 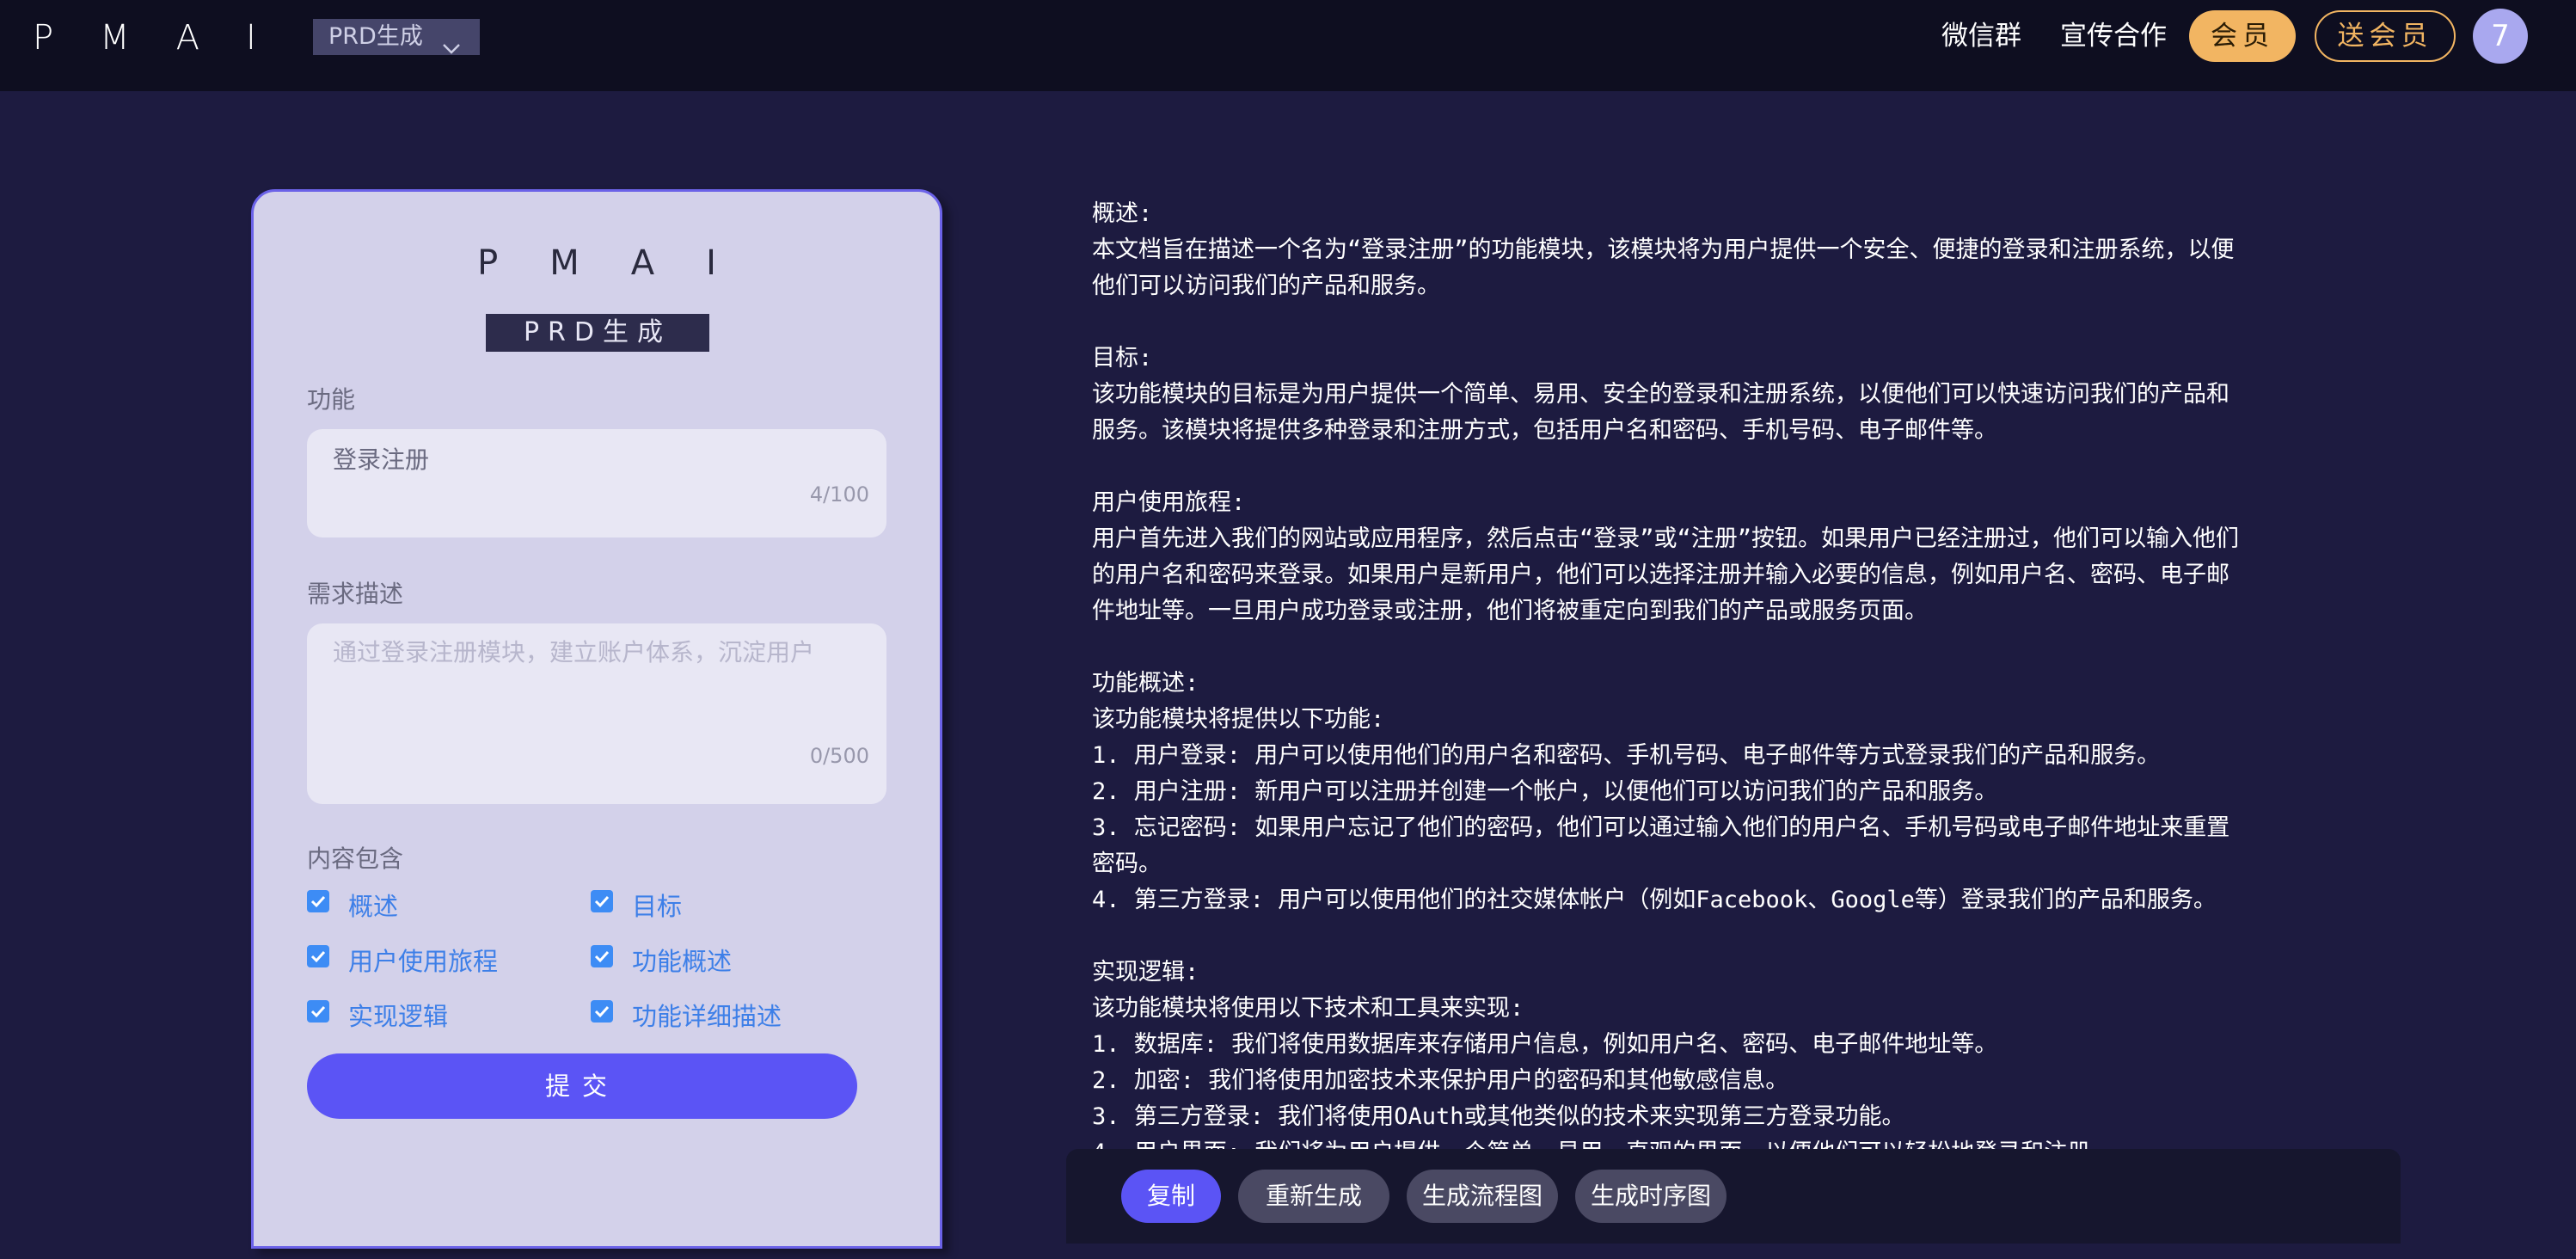 I want to click on feature-input: 登录注册 4/100, so click(x=596, y=483).